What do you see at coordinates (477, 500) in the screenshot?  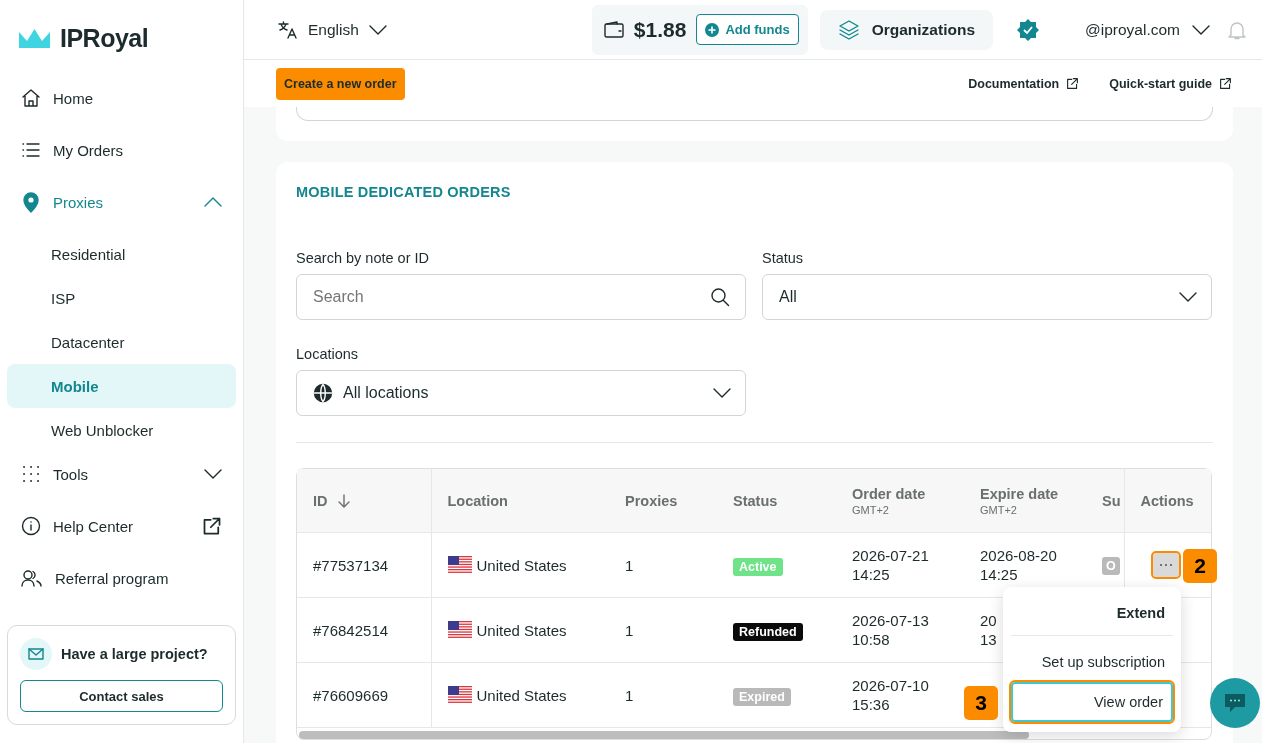 I see `column-header: Location` at bounding box center [477, 500].